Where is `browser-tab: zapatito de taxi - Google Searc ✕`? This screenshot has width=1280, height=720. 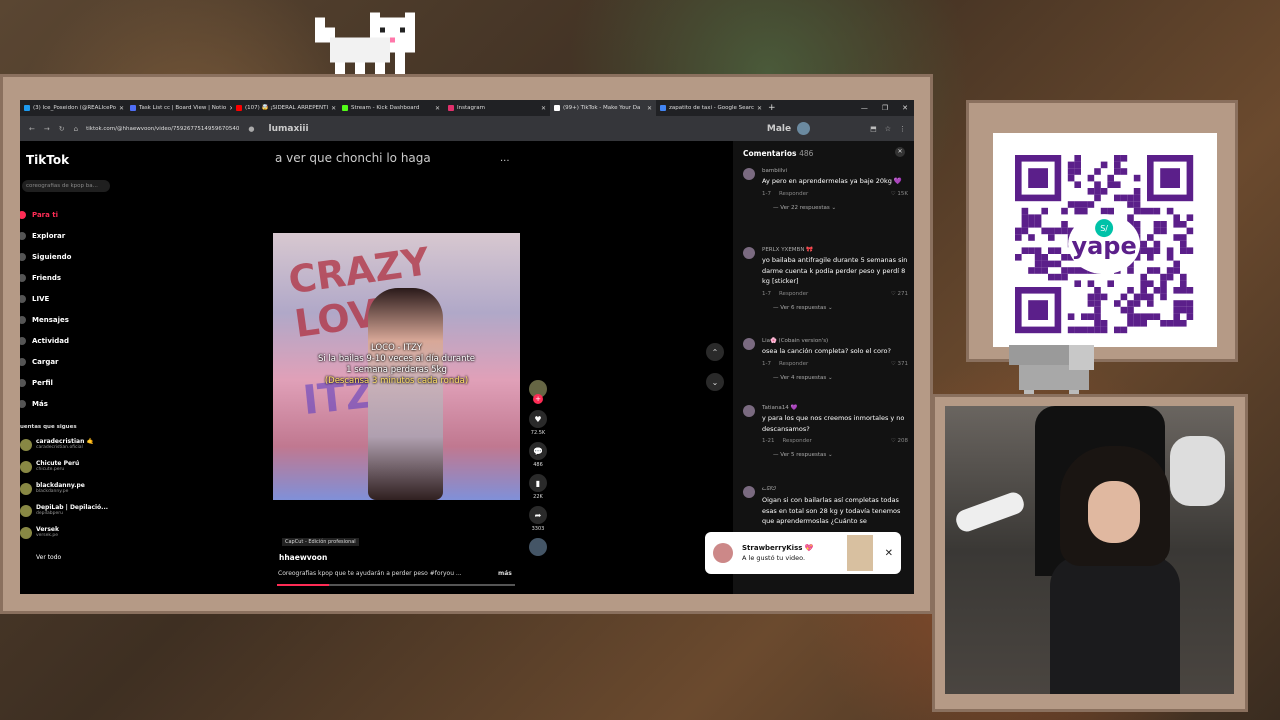 browser-tab: zapatito de taxi - Google Searc ✕ is located at coordinates (709, 108).